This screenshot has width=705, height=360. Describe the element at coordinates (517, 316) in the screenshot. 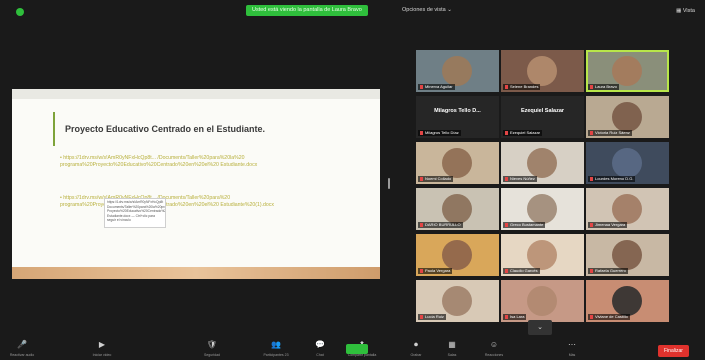

I see `participant-name: Isa Lara` at that location.